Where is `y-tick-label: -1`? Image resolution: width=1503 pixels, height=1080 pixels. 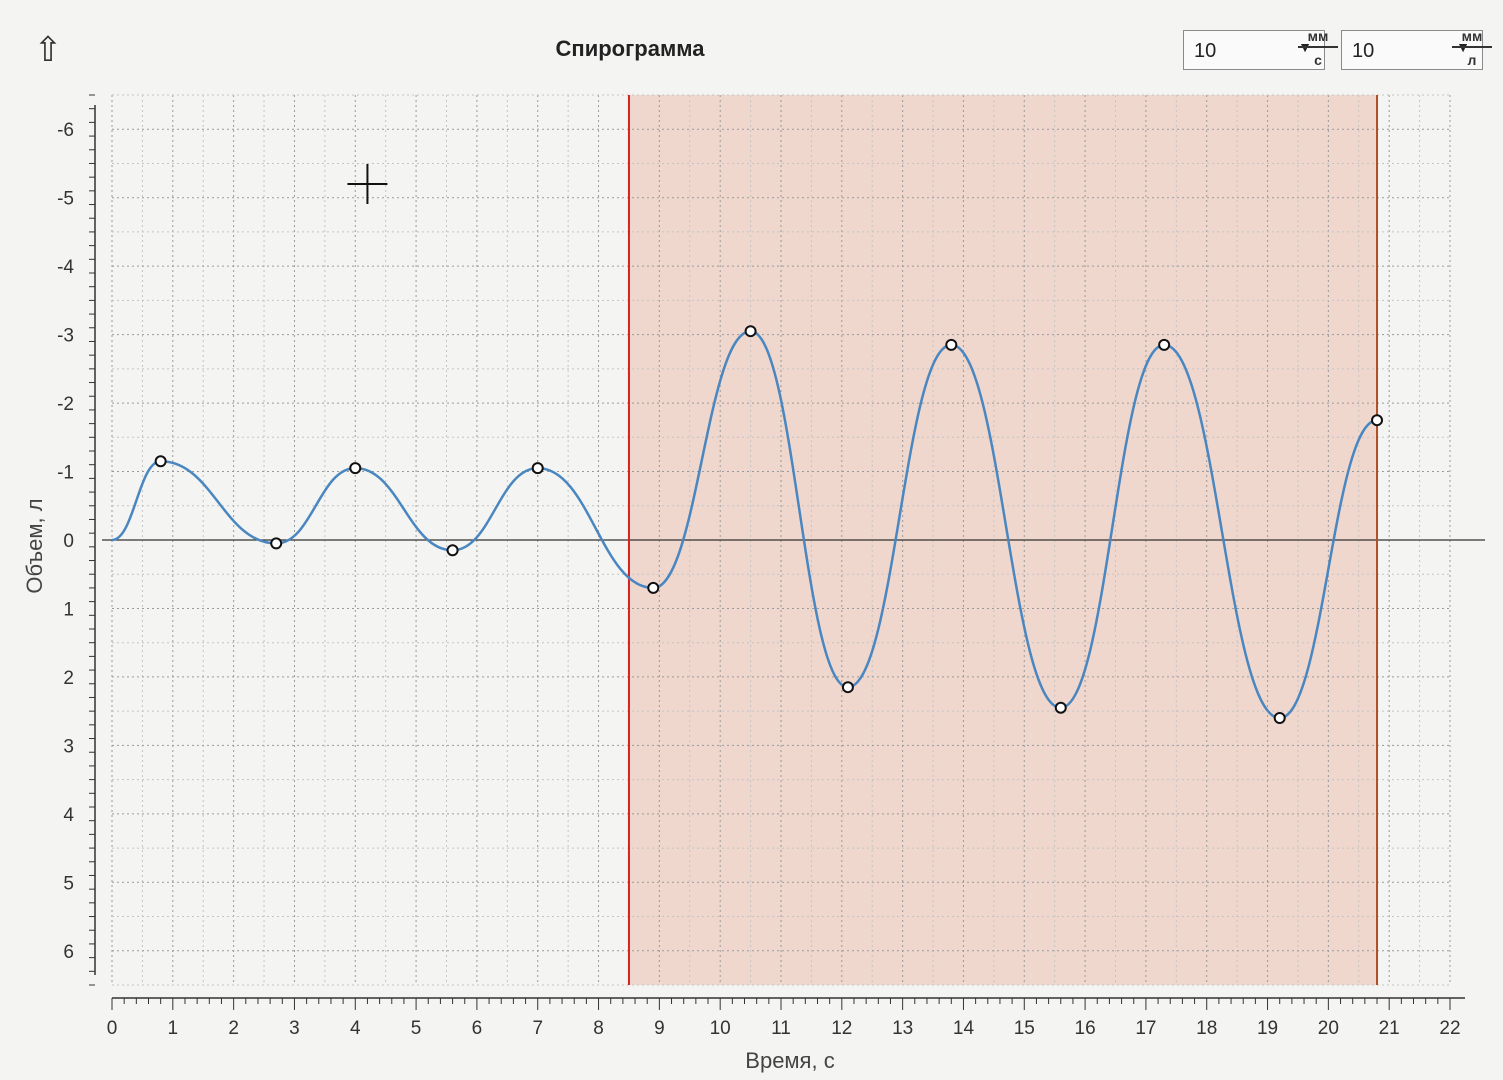
y-tick-label: -1 is located at coordinates (65, 473).